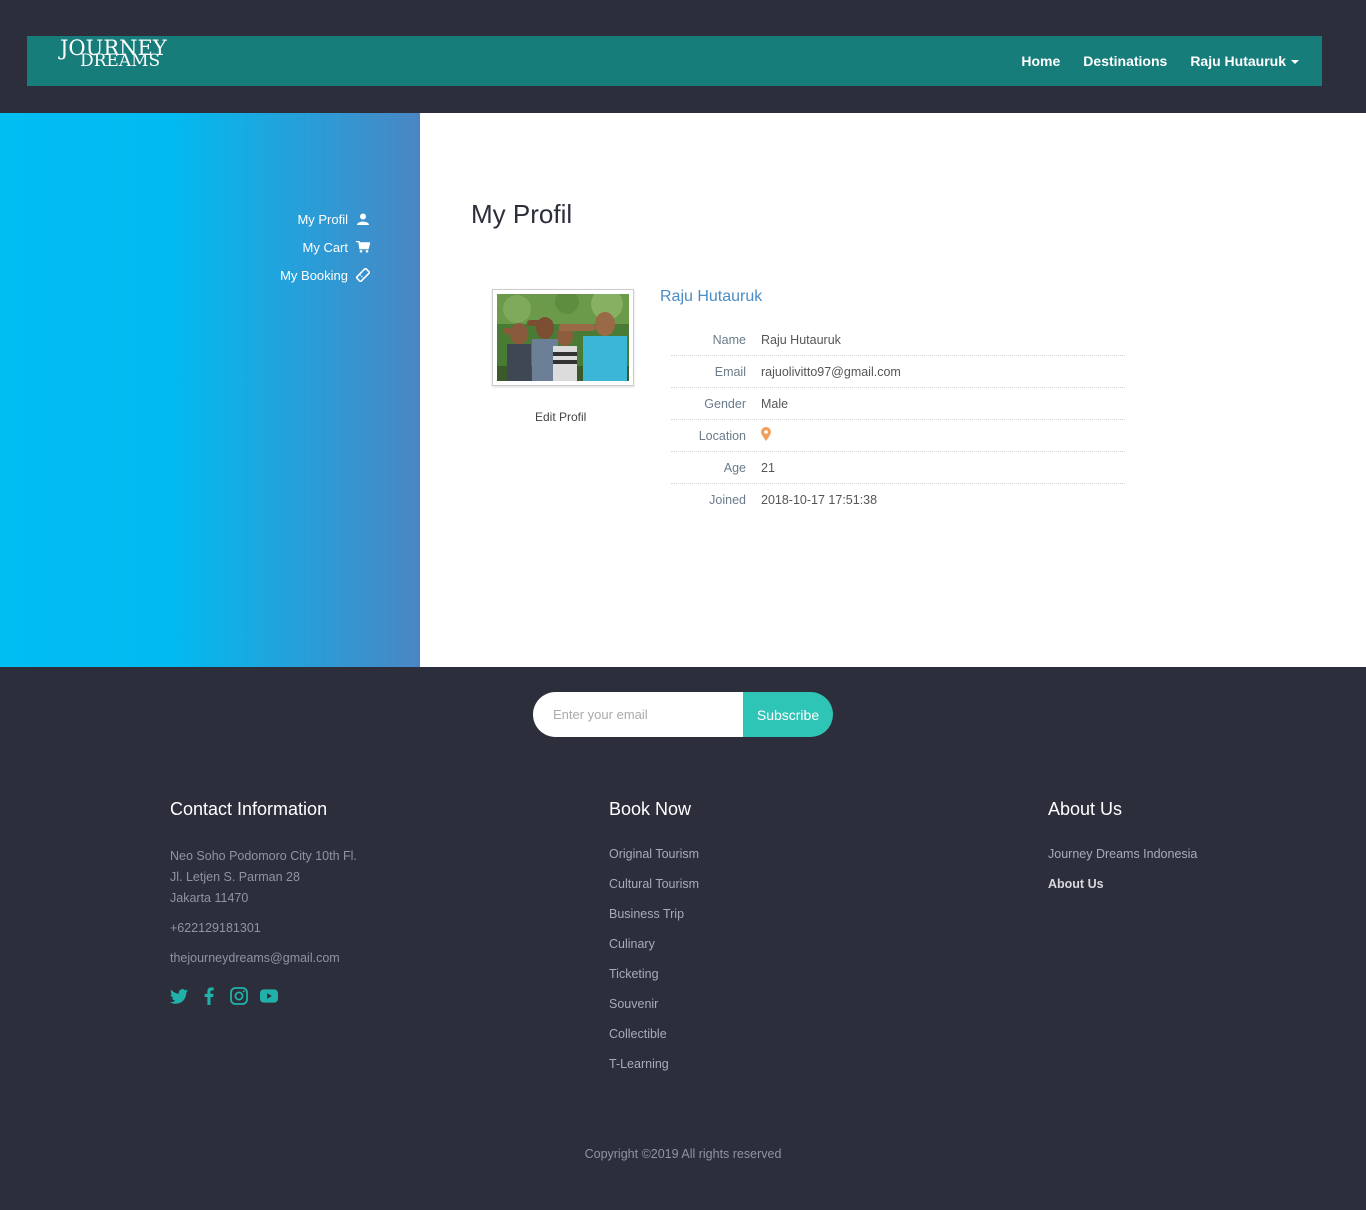  I want to click on ticket-icon, so click(363, 275).